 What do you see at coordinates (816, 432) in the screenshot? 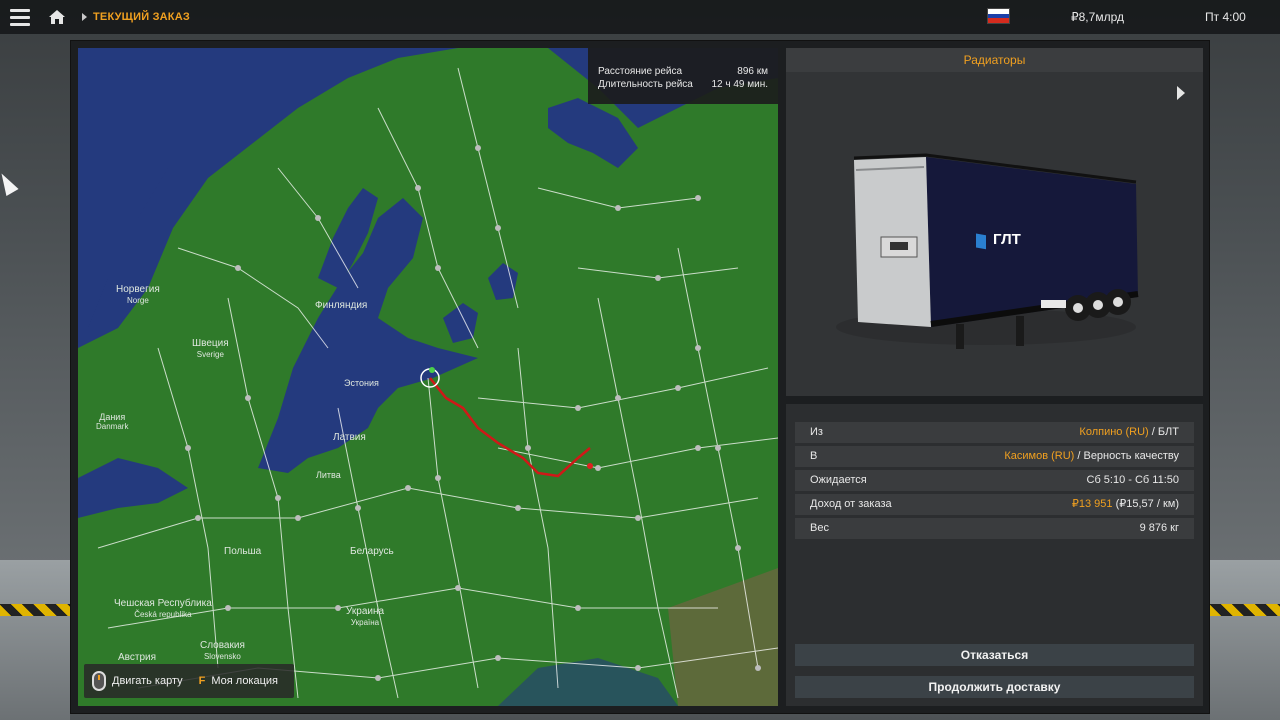
I see `from-label: Из` at bounding box center [816, 432].